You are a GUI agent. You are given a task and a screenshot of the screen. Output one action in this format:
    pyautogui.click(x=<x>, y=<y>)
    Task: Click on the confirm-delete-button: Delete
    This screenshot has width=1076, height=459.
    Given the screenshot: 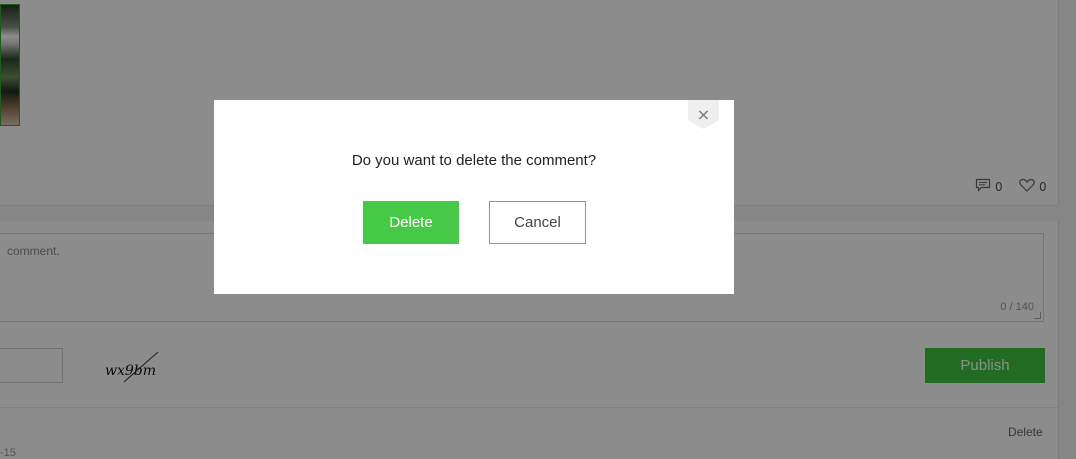 What is the action you would take?
    pyautogui.click(x=411, y=222)
    